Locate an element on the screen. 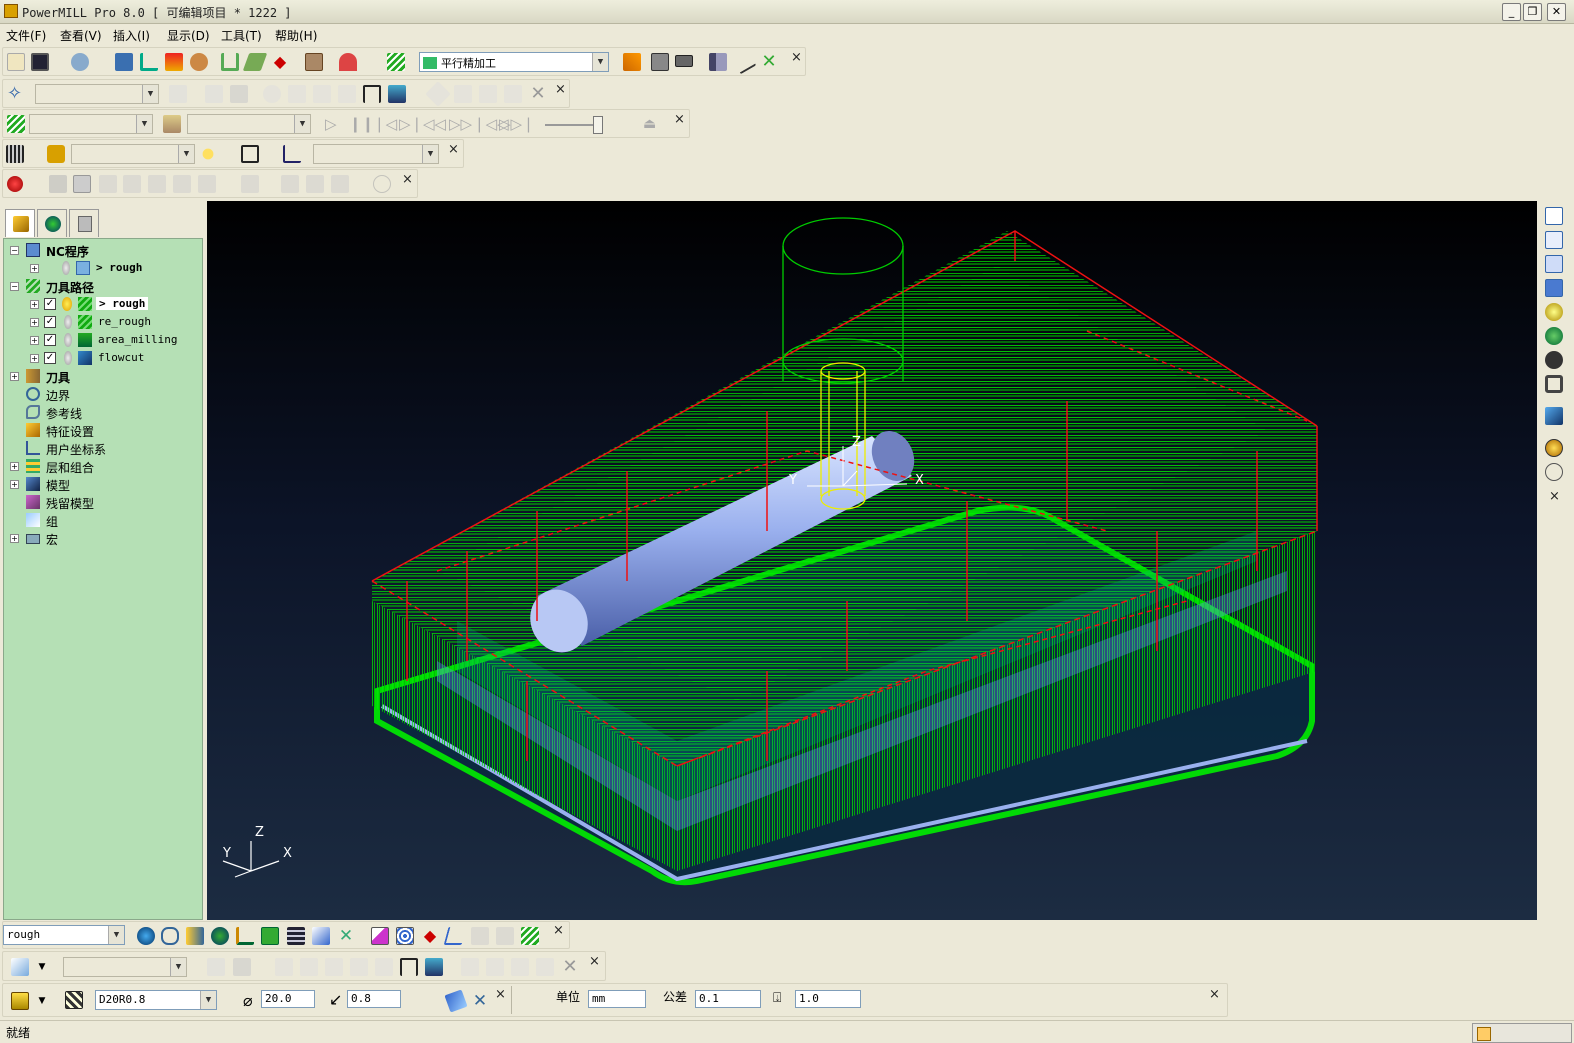 This screenshot has height=1043, width=1574. view-toolbar-close-icon: × is located at coordinates (1554, 496).